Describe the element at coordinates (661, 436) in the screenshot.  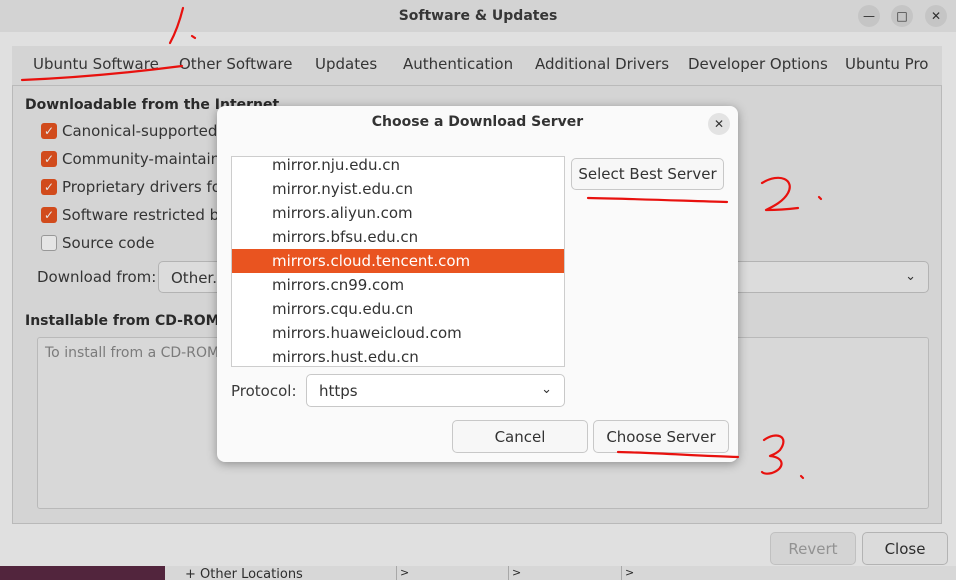
I see `choose-server-button: Choose Server` at that location.